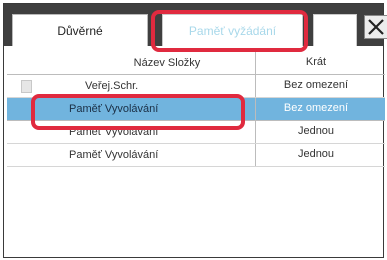 This screenshot has width=387, height=260. I want to click on table-row-selected: Paměť Vyvolávání Bez omezení, so click(196, 109).